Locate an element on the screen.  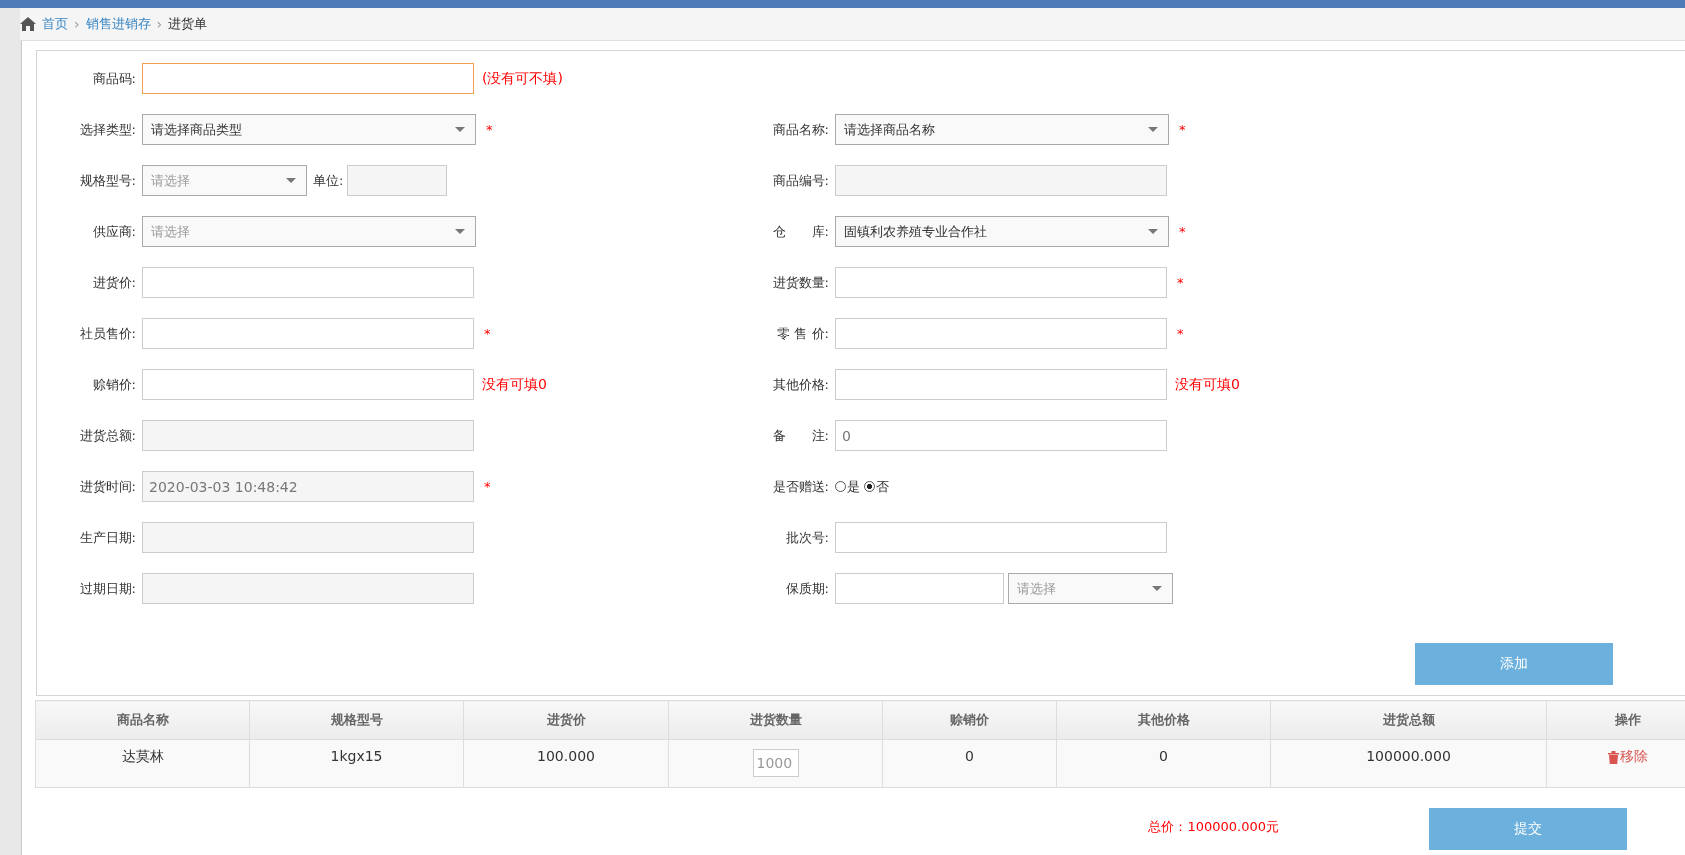
table-cell: 达莫林 is located at coordinates (142, 763).